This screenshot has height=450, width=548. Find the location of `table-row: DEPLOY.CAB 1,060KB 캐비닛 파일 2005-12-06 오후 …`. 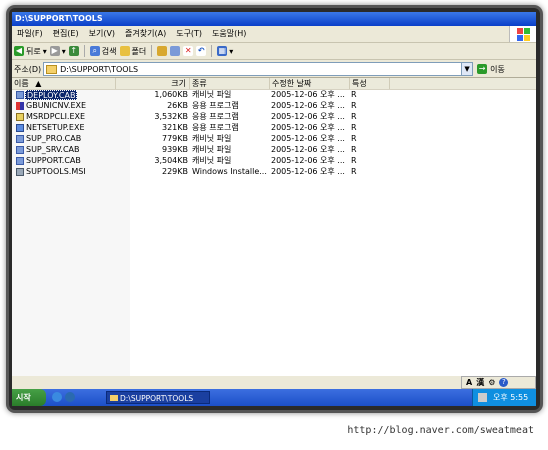

table-row: DEPLOY.CAB 1,060KB 캐비닛 파일 2005-12-06 오후 … is located at coordinates (274, 95).